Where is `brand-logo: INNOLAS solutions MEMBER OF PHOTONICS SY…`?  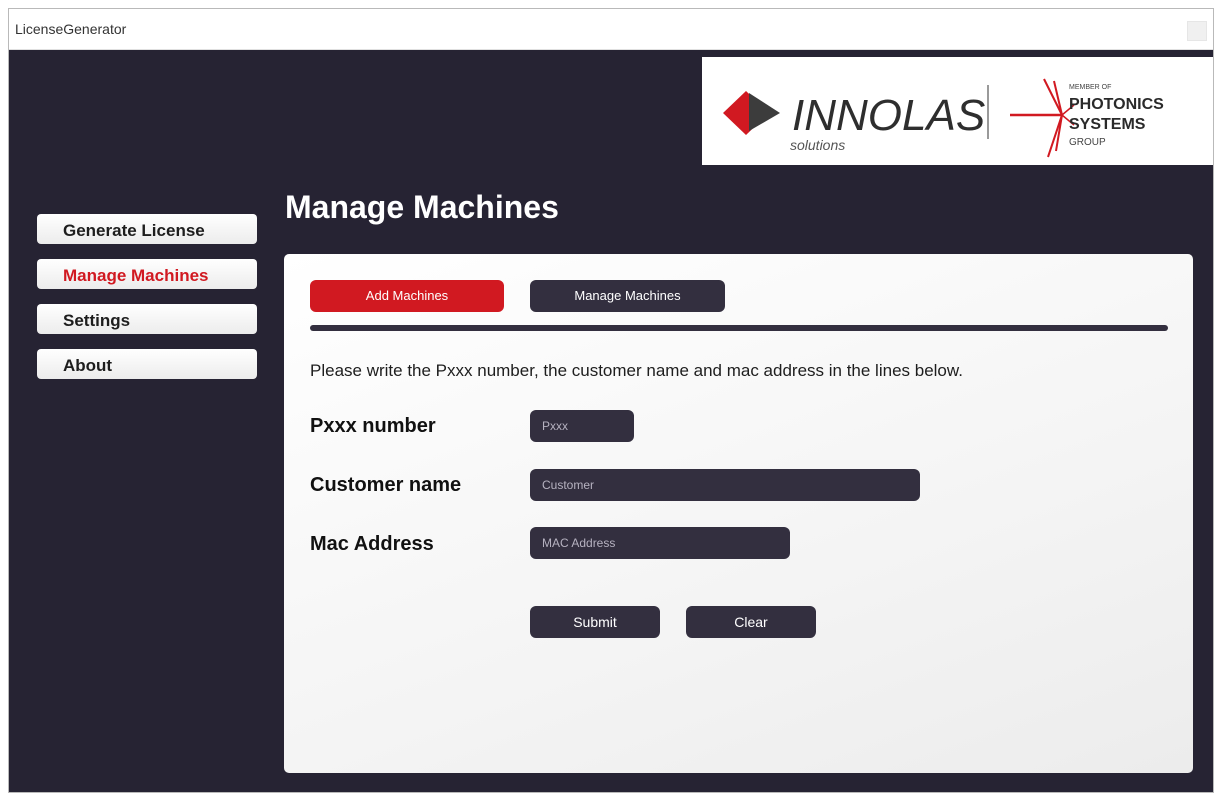
brand-logo: INNOLAS solutions MEMBER OF PHOTONICS SY… is located at coordinates (943, 118).